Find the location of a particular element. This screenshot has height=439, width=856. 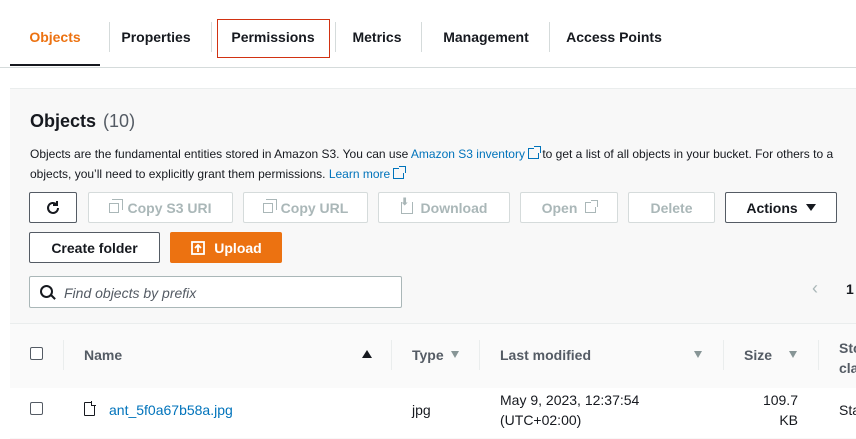

column-header-type: Type is located at coordinates (428, 355).